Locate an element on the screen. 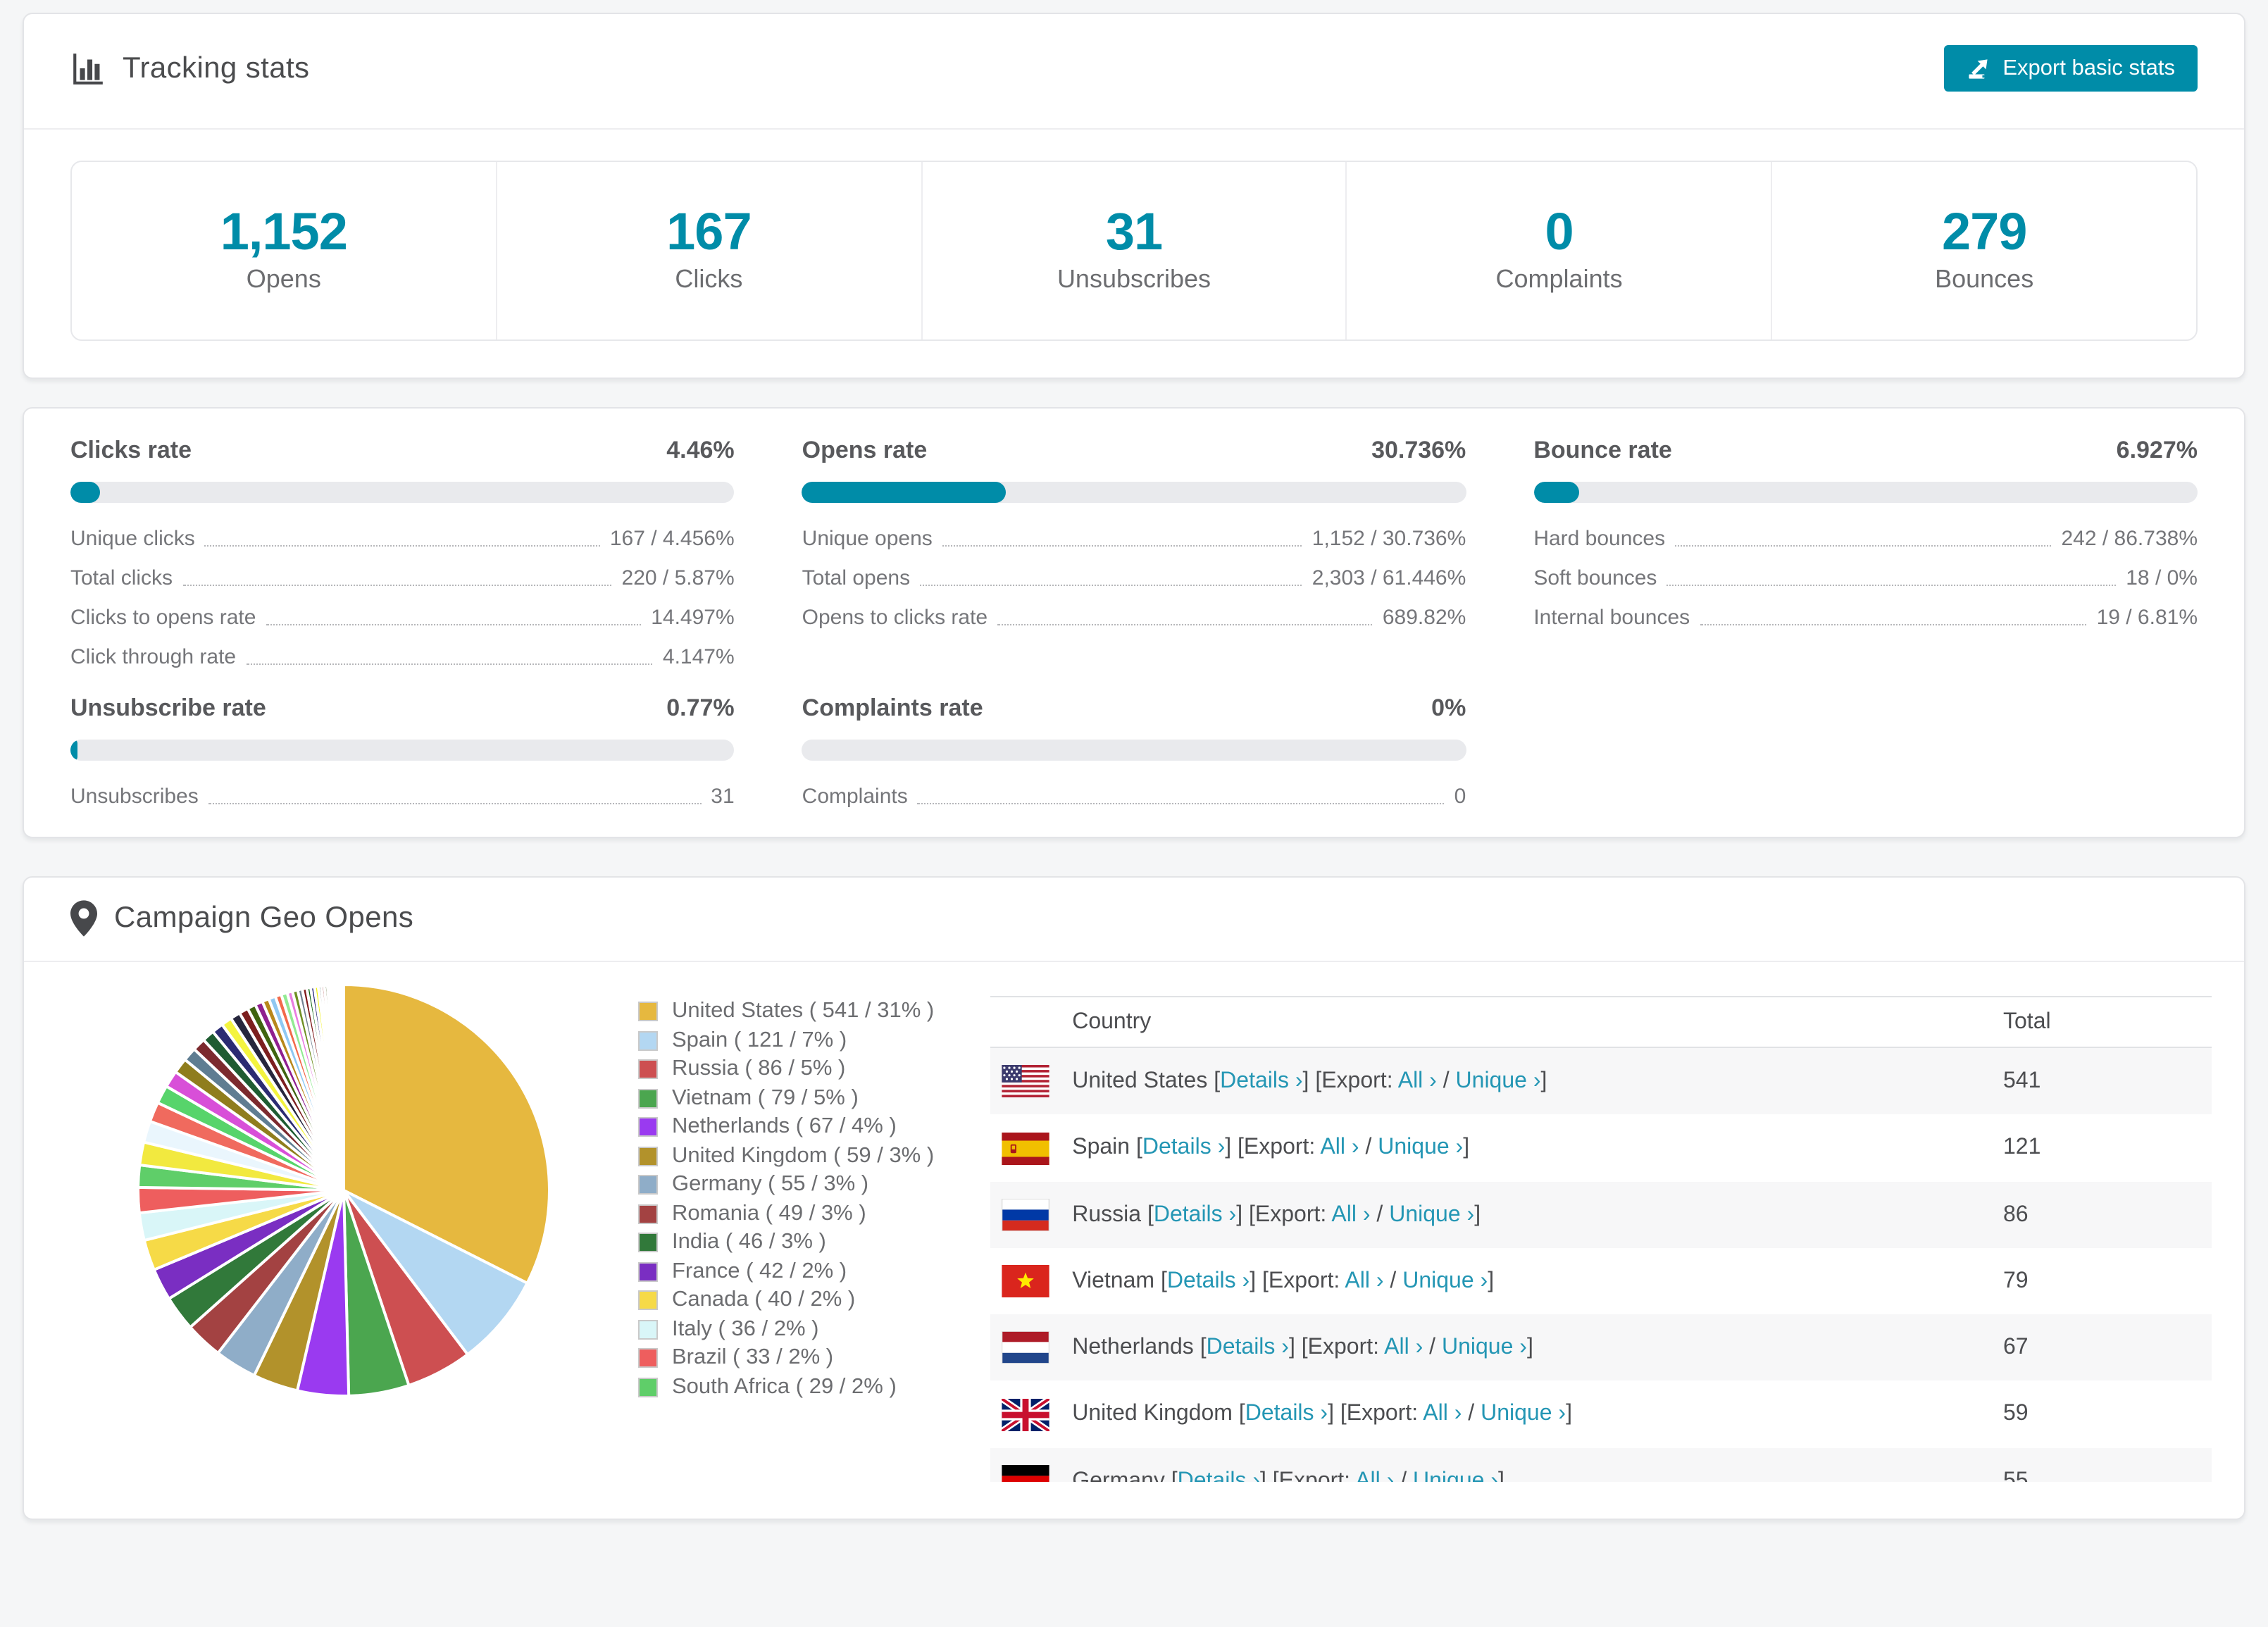 The image size is (2268, 1627). legend-item: Brazil ( 33 / 2% ) is located at coordinates (786, 1358).